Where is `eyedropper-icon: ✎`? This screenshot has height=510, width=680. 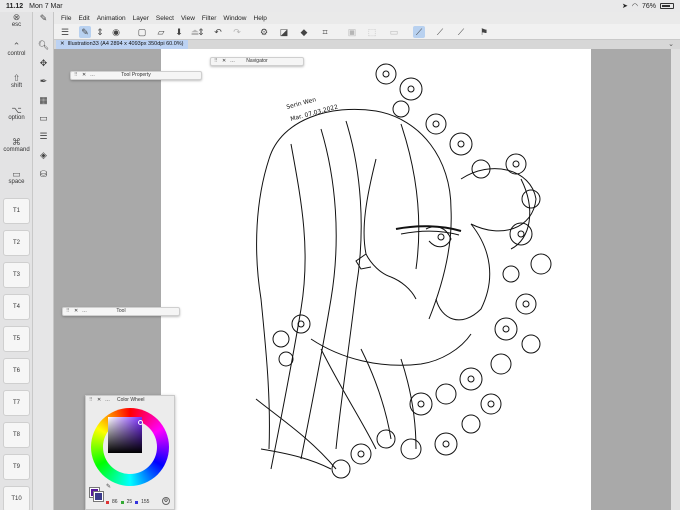 eyedropper-icon: ✎ is located at coordinates (108, 486).